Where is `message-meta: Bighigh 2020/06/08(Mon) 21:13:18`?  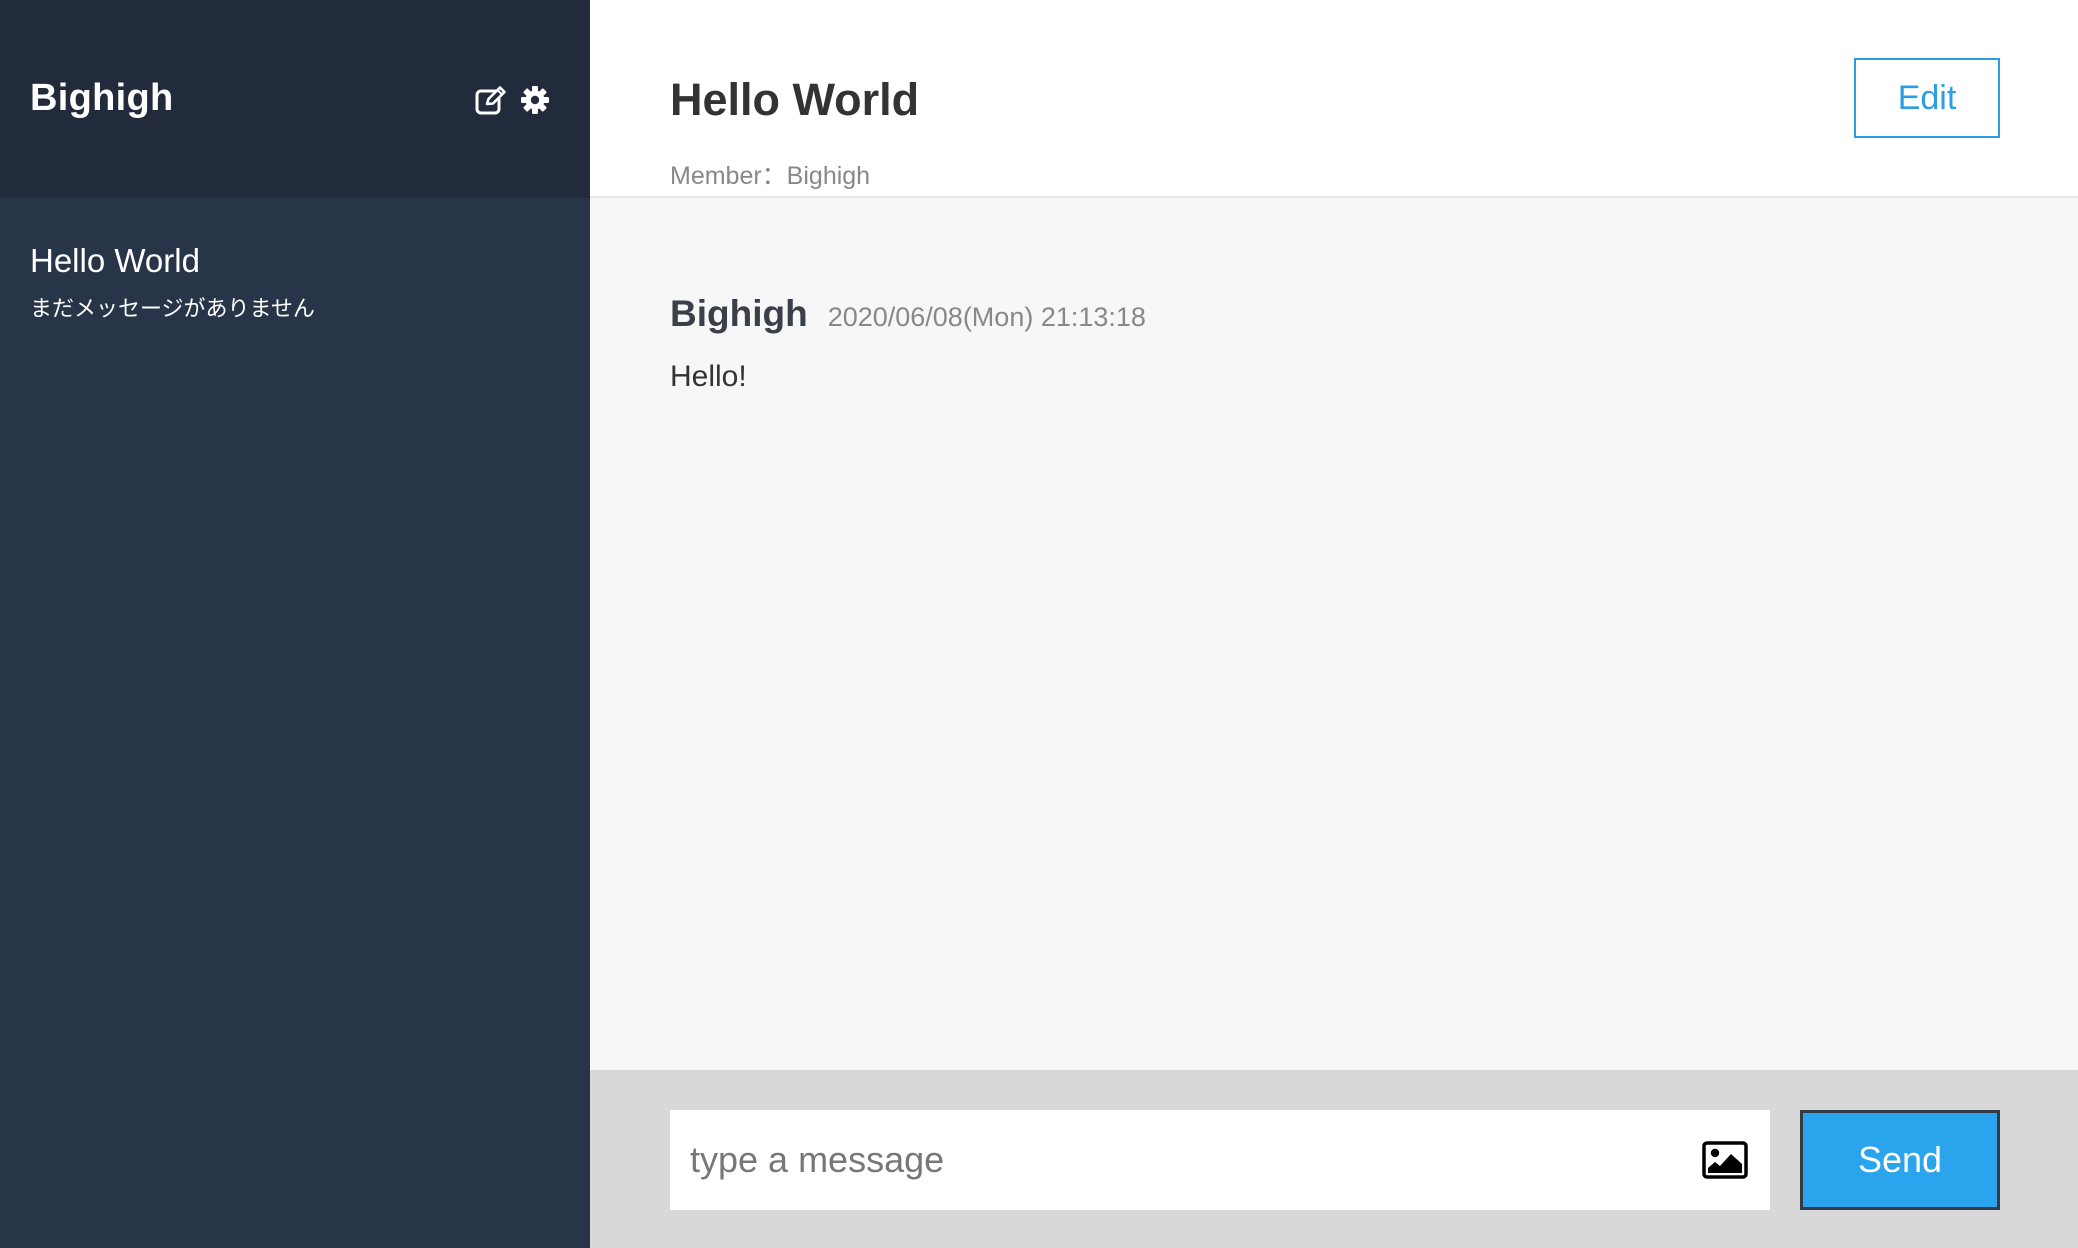
message-meta: Bighigh 2020/06/08(Mon) 21:13:18 is located at coordinates (1374, 314).